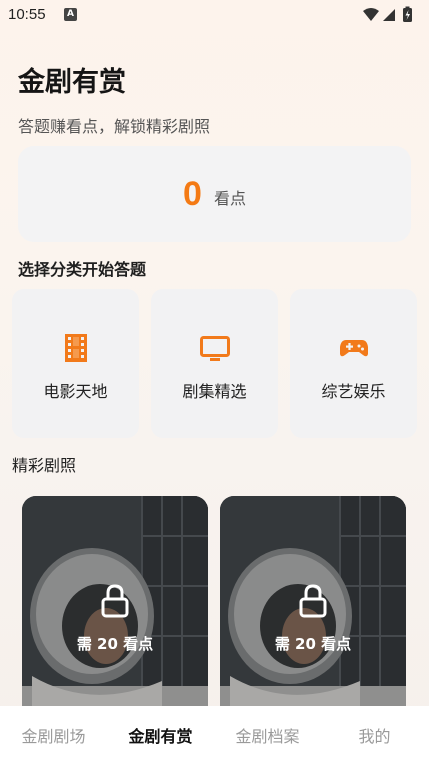  Describe the element at coordinates (353, 391) in the screenshot. I see `category-label: 综艺娱乐` at that location.